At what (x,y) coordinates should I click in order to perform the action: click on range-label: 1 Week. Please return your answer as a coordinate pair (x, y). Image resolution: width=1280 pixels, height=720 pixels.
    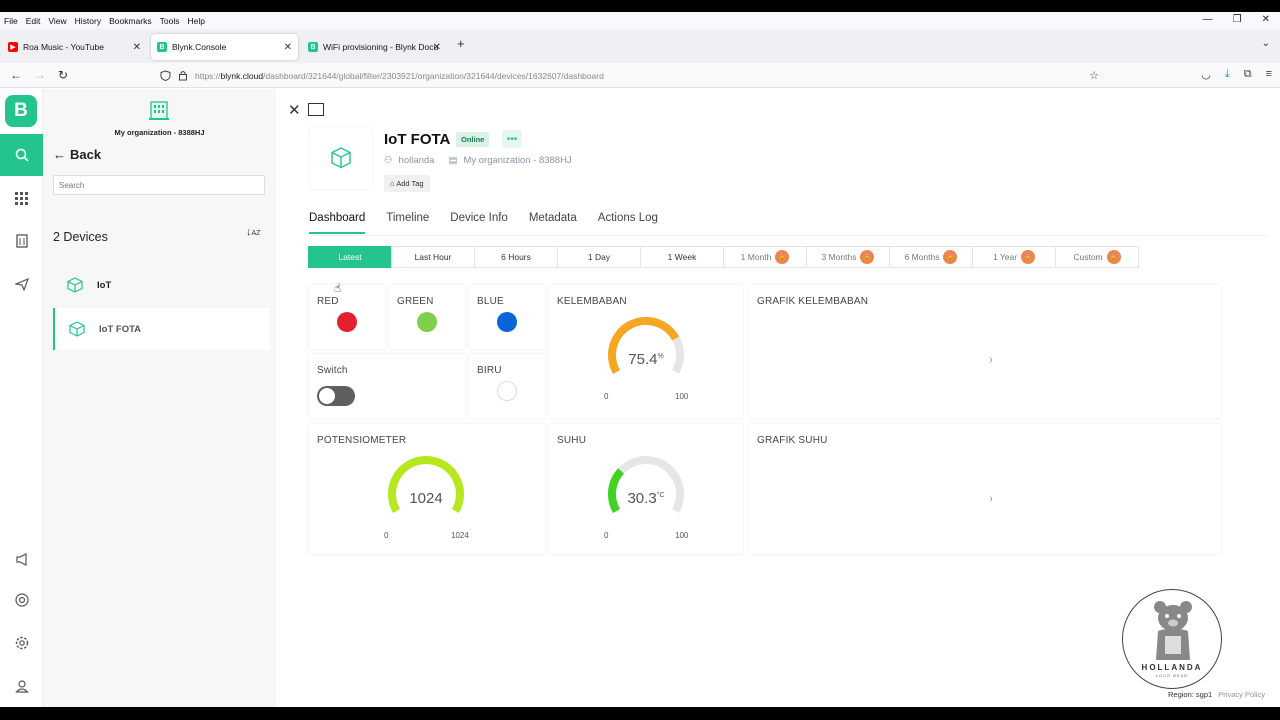
    Looking at the image, I should click on (682, 257).